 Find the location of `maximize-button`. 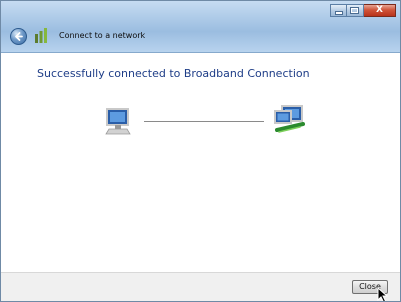

maximize-button is located at coordinates (355, 10).